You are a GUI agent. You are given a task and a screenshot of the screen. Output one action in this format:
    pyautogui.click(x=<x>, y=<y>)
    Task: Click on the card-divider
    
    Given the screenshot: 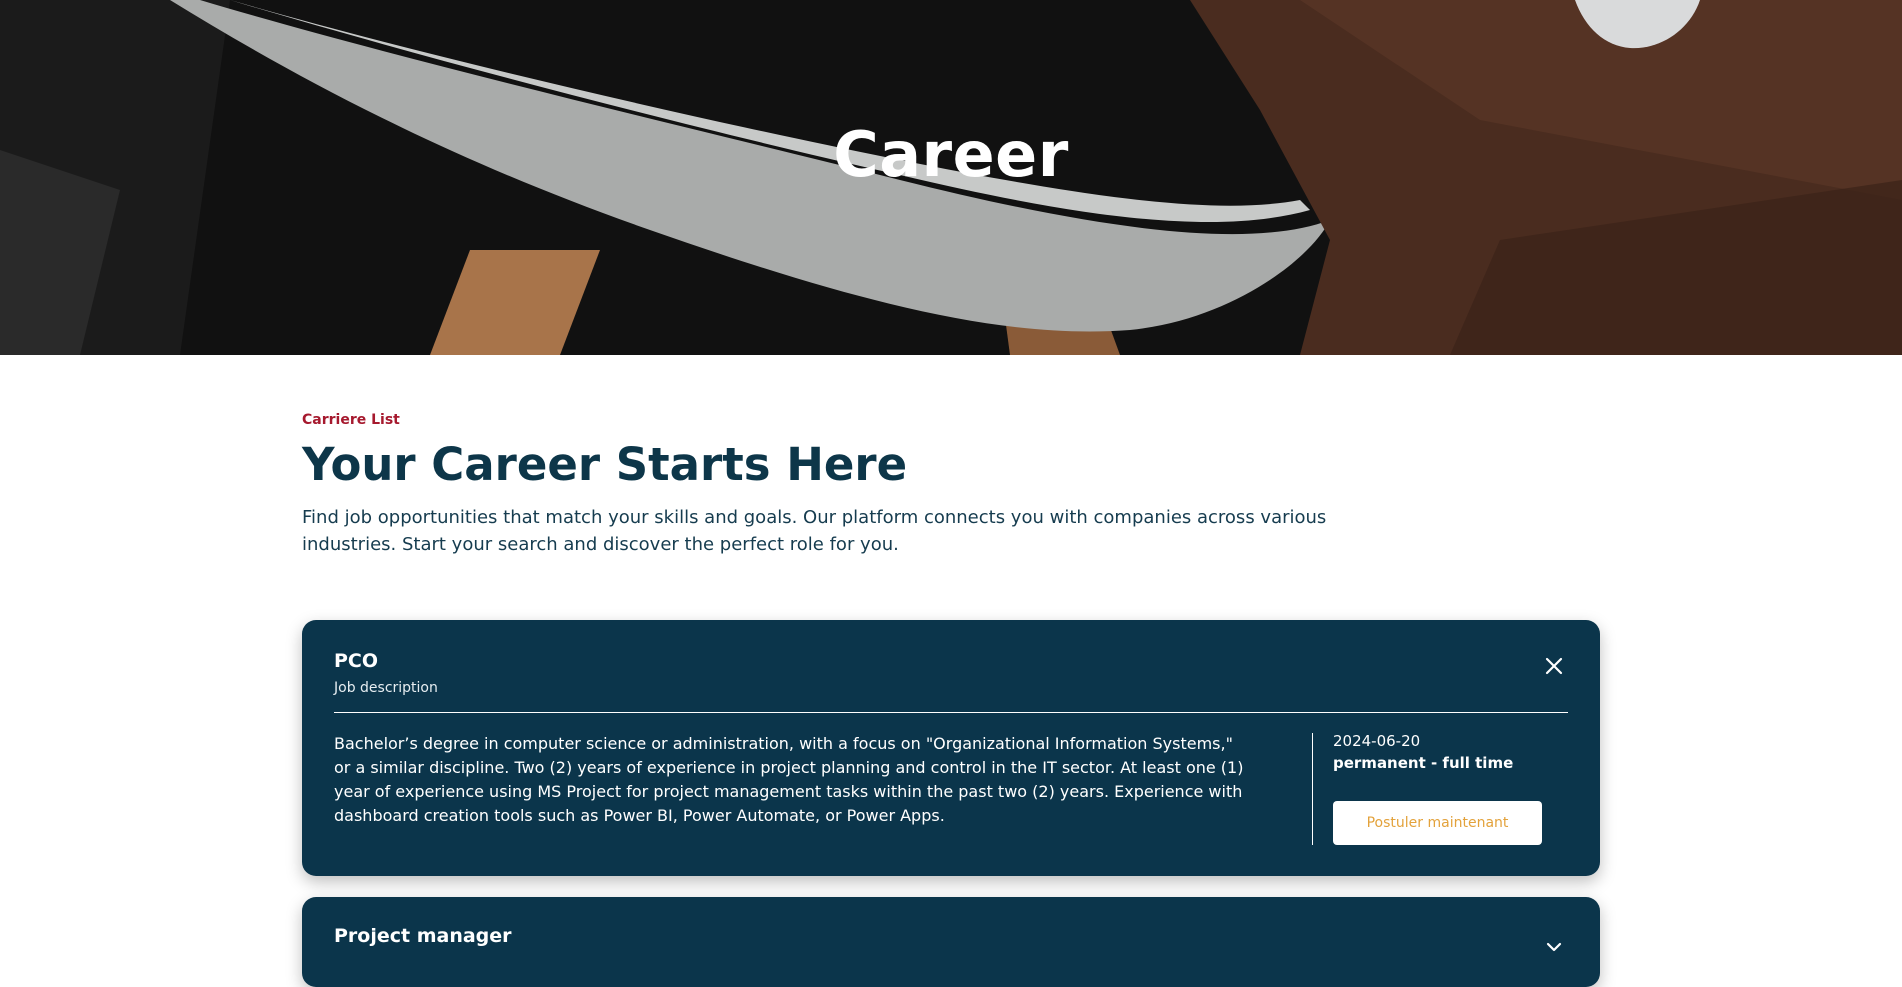 What is the action you would take?
    pyautogui.click(x=951, y=712)
    